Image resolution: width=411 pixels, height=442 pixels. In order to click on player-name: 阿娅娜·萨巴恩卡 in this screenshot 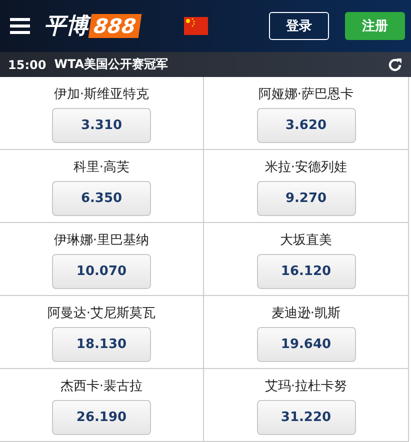, I will do `click(306, 94)`.